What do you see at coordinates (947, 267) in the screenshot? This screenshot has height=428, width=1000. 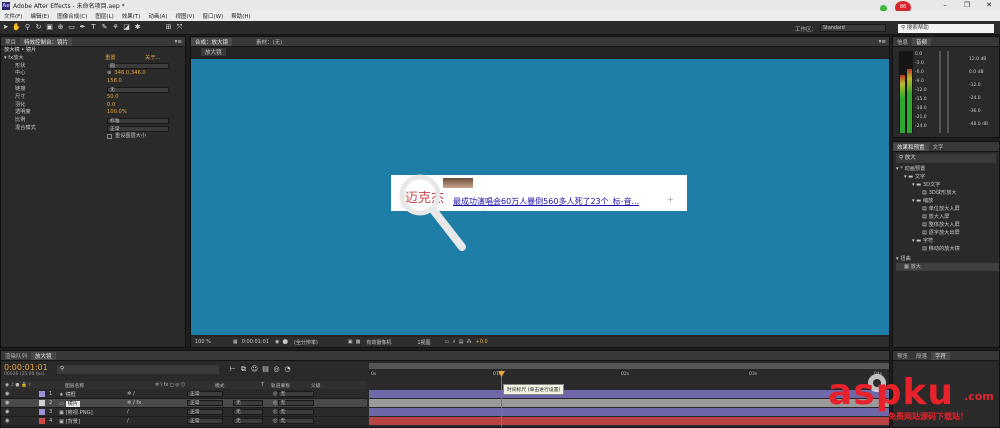 I see `tree-item: ▦ 放大` at bounding box center [947, 267].